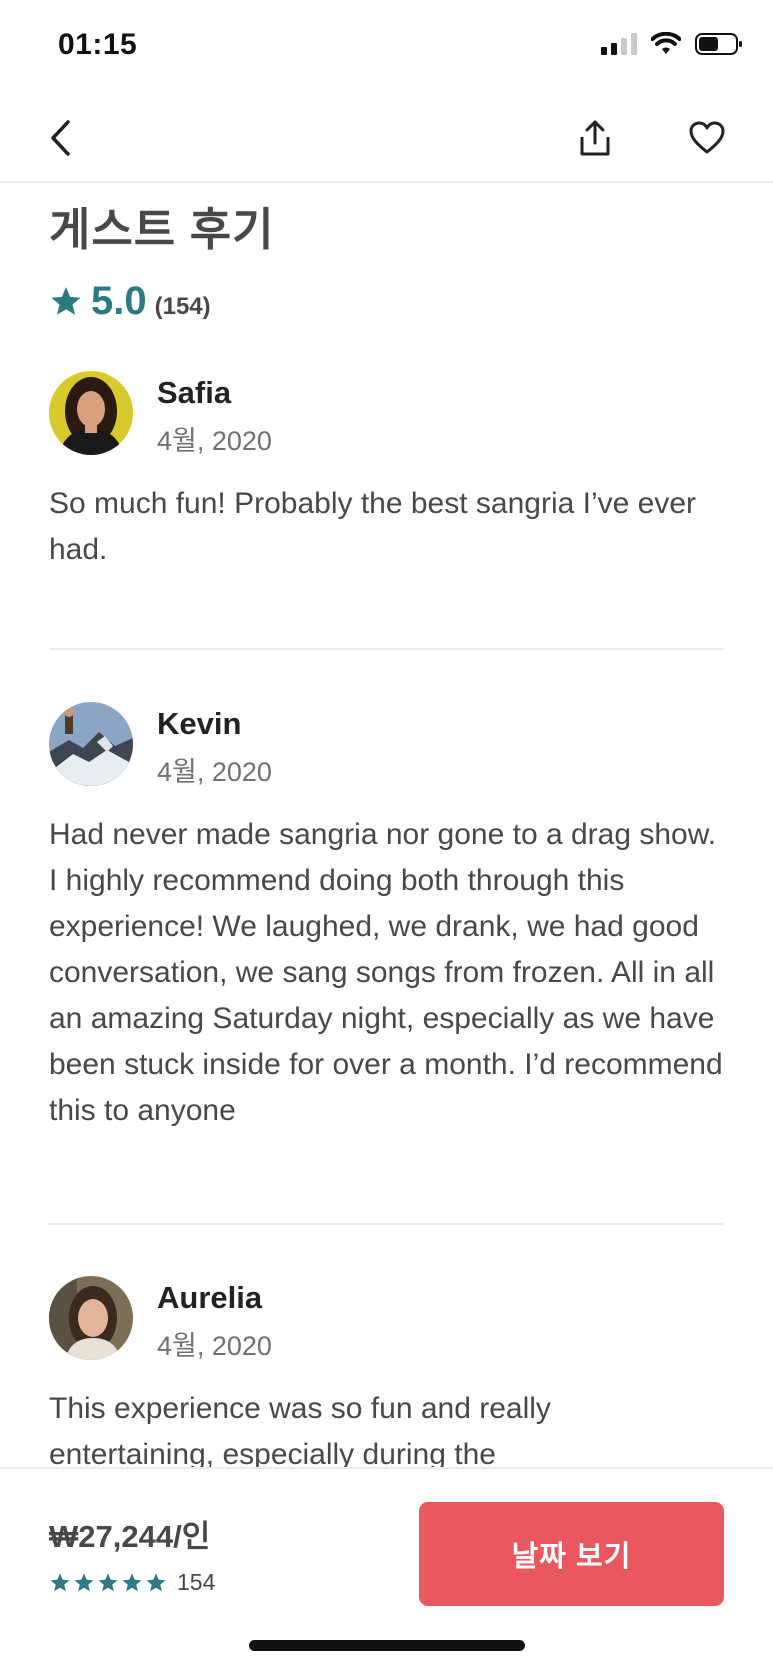  What do you see at coordinates (194, 392) in the screenshot?
I see `reviewer-name: Safia` at bounding box center [194, 392].